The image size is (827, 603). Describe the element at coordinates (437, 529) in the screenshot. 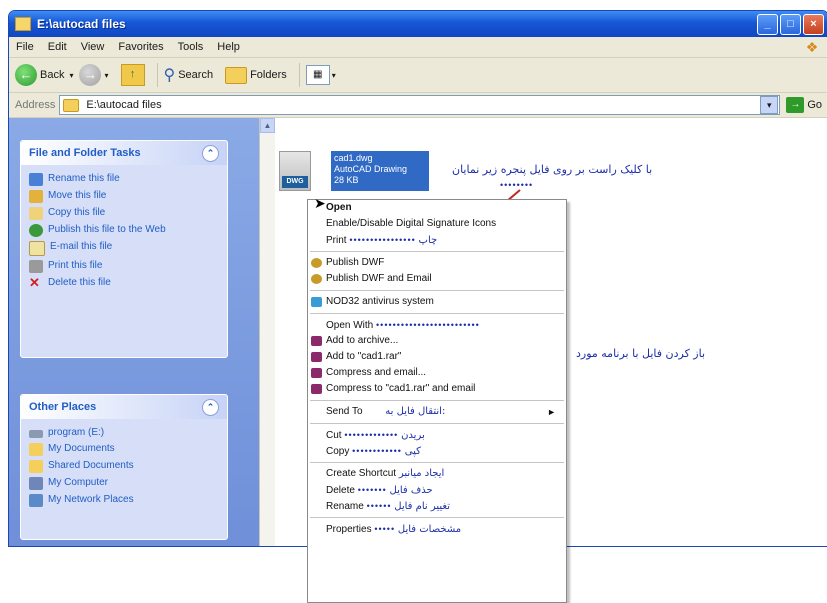

I see `menu-properties: Properties ••••• مشخصات فایل` at that location.